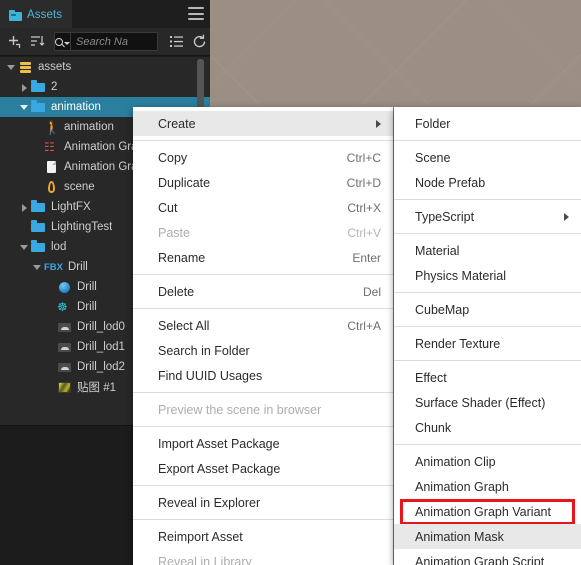 This screenshot has height=565, width=581. What do you see at coordinates (371, 291) in the screenshot?
I see `menu-item-shortcut: Del` at bounding box center [371, 291].